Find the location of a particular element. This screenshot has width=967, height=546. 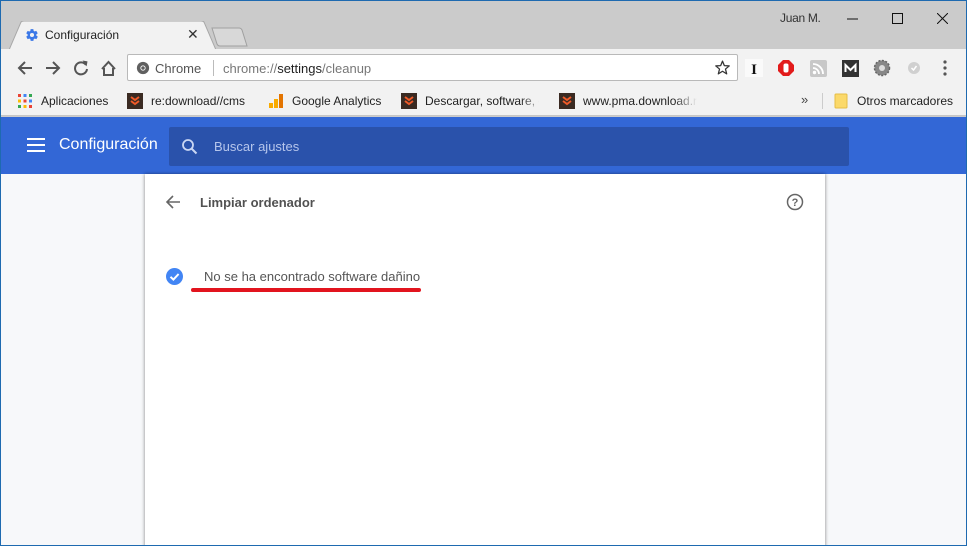

back-button is located at coordinates (25, 68).